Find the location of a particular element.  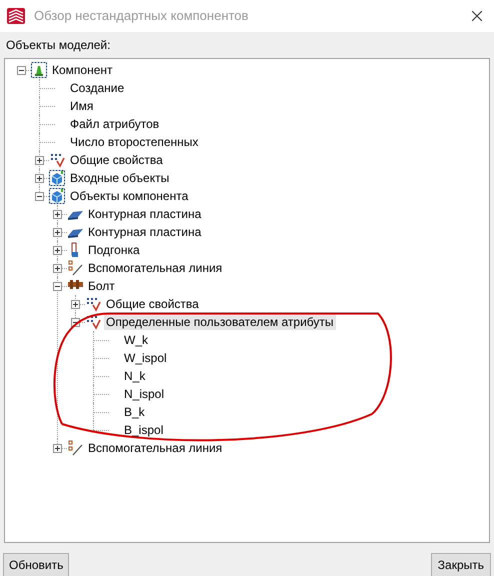

component-icon is located at coordinates (39, 70).